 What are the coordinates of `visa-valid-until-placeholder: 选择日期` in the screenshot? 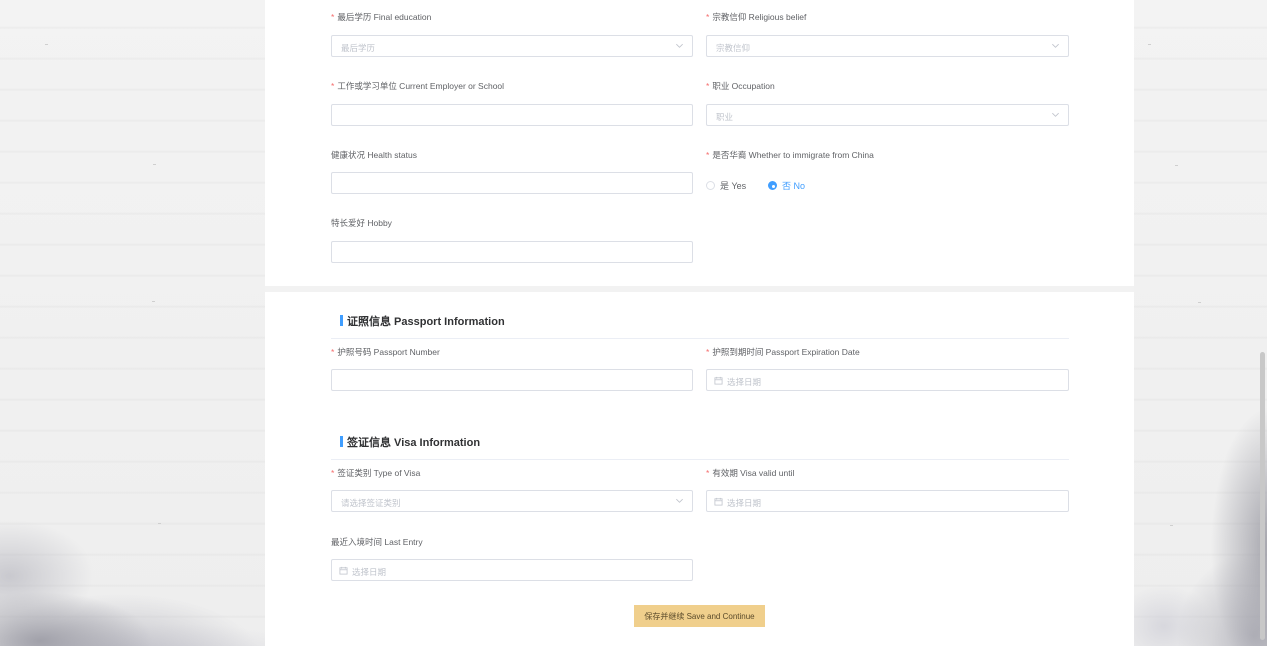 It's located at (744, 503).